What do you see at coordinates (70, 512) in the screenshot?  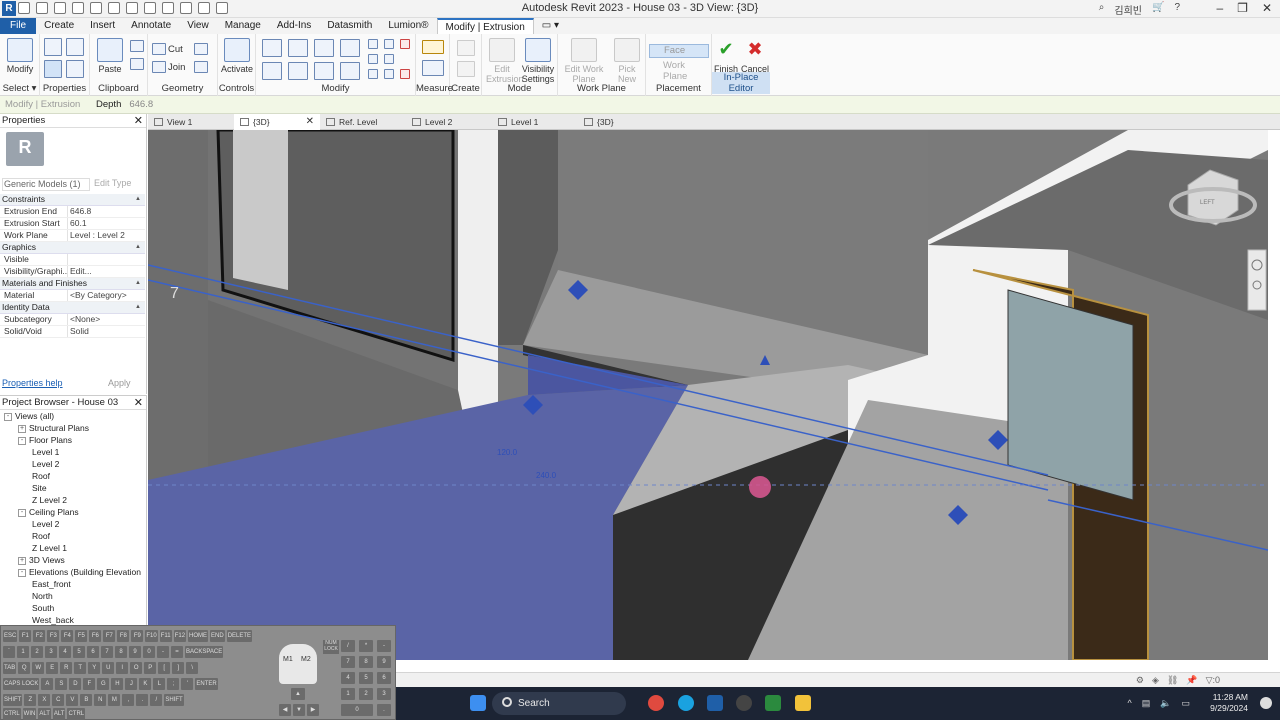 I see `browser-tree-item: - Ceiling Plans` at bounding box center [70, 512].